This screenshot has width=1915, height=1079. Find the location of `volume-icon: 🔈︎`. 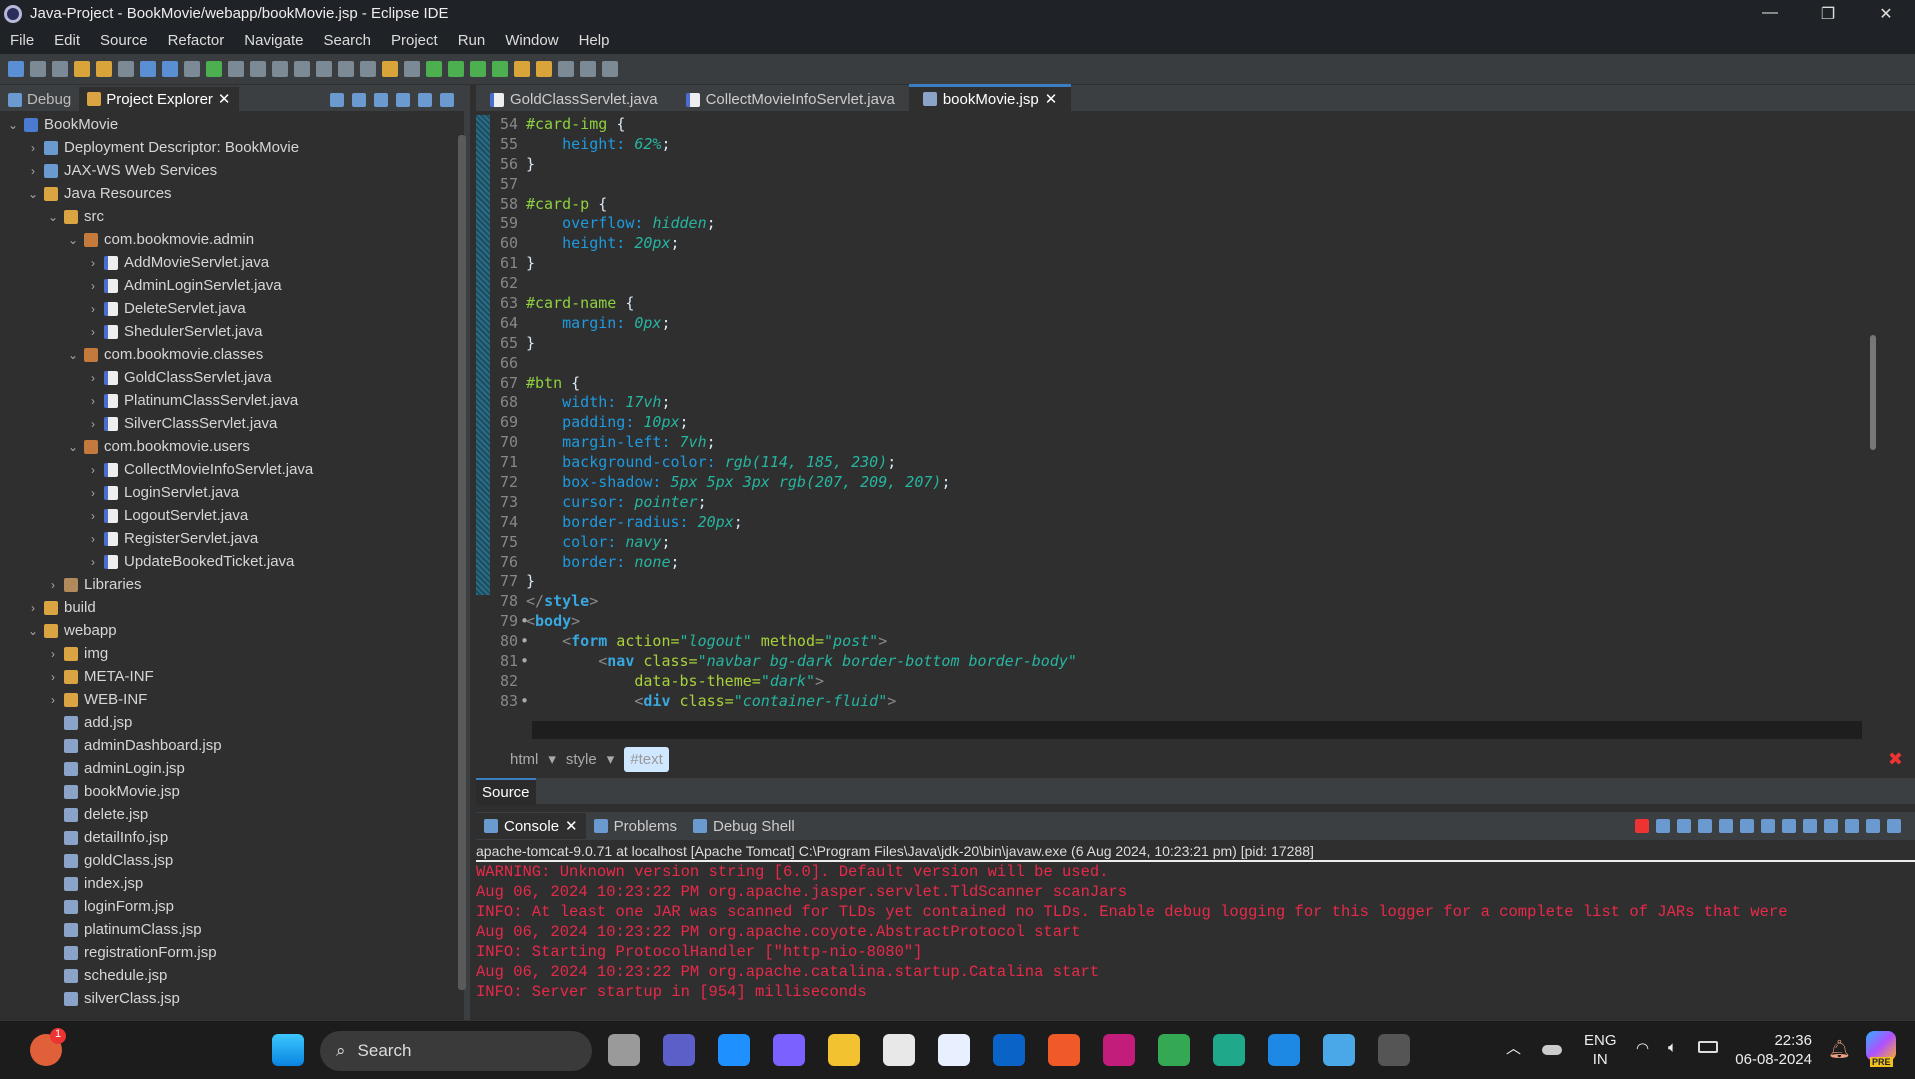

volume-icon: 🔈︎ is located at coordinates (1672, 1047).